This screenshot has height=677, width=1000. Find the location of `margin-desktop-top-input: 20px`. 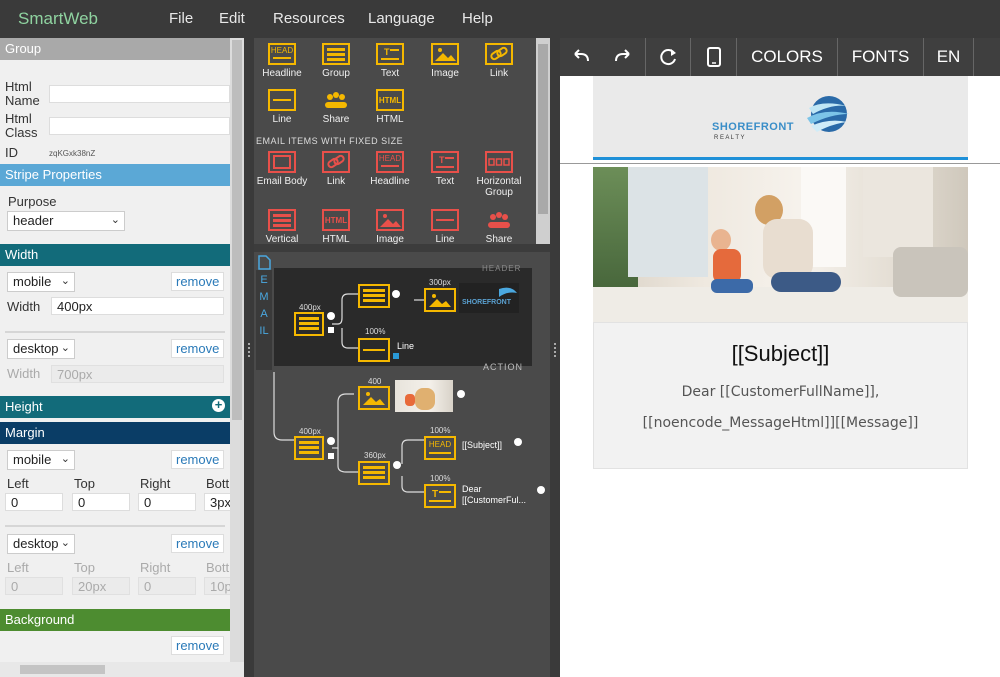

margin-desktop-top-input: 20px is located at coordinates (101, 586).